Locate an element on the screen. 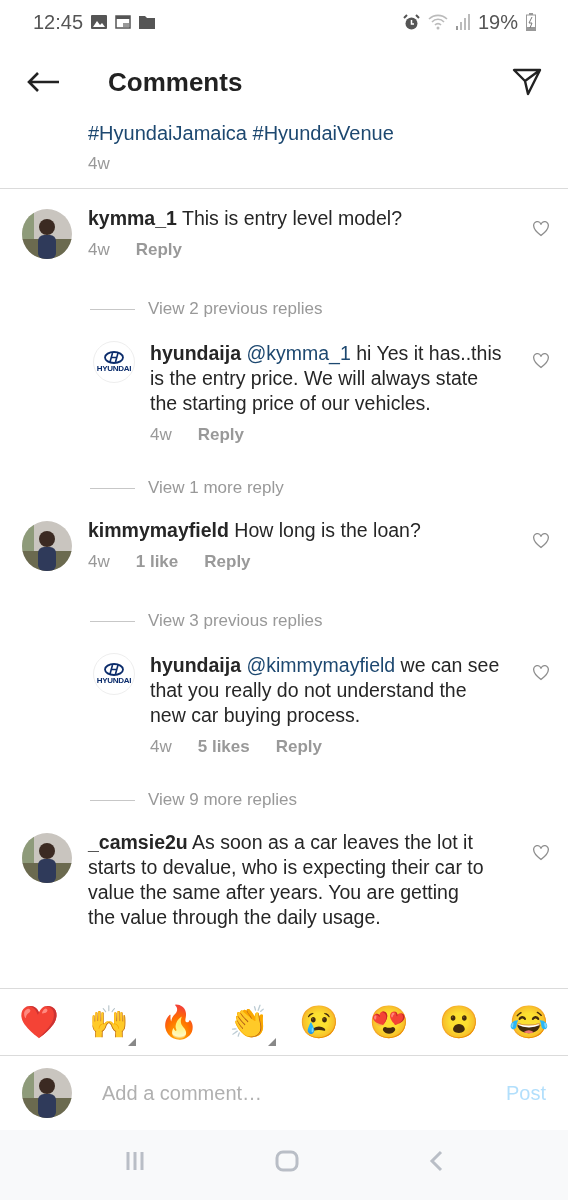  battery-percent: 19% is located at coordinates (497, 22).